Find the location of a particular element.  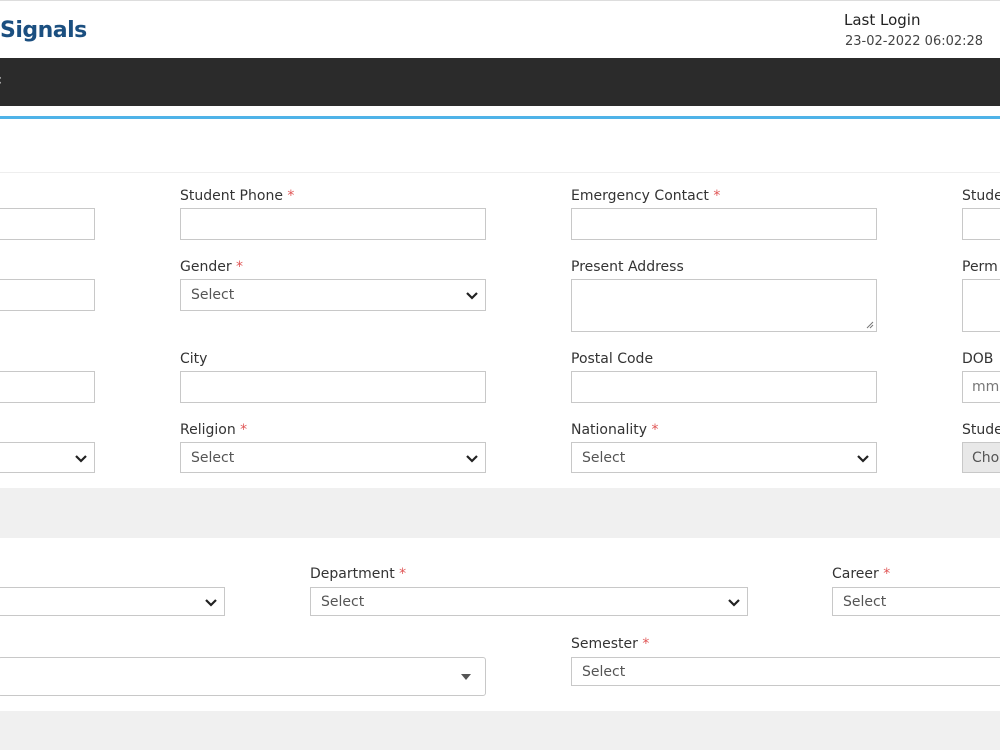

student-photo-file-input: Cho is located at coordinates (981, 457).